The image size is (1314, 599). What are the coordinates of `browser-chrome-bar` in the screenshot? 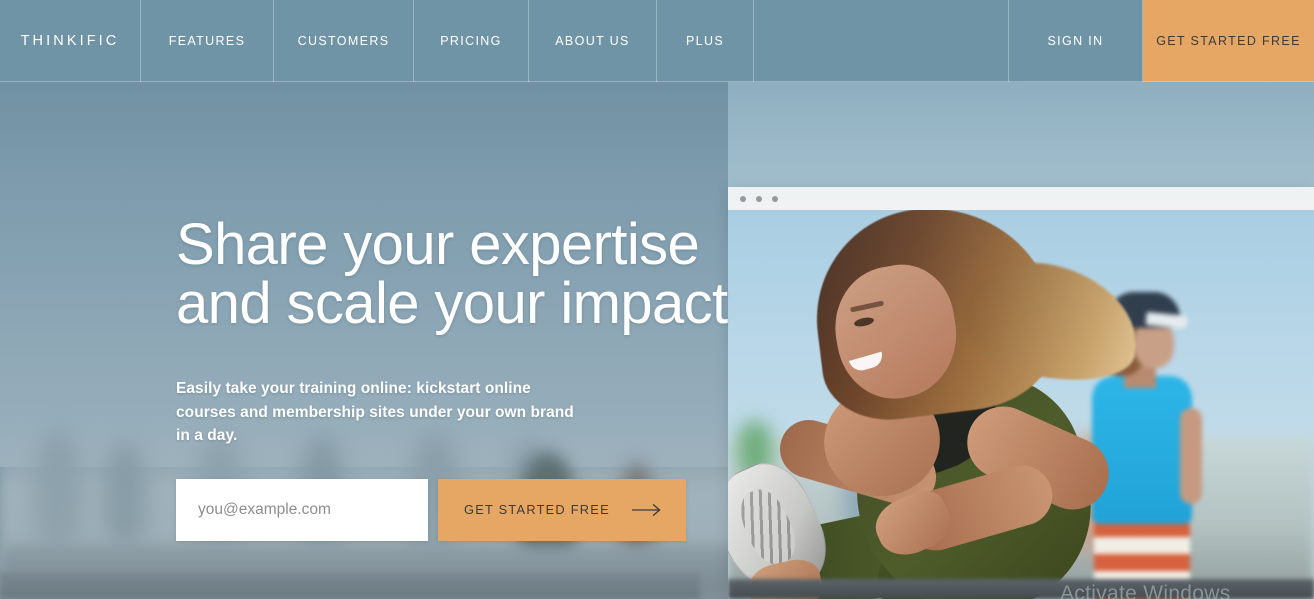 It's located at (1021, 198).